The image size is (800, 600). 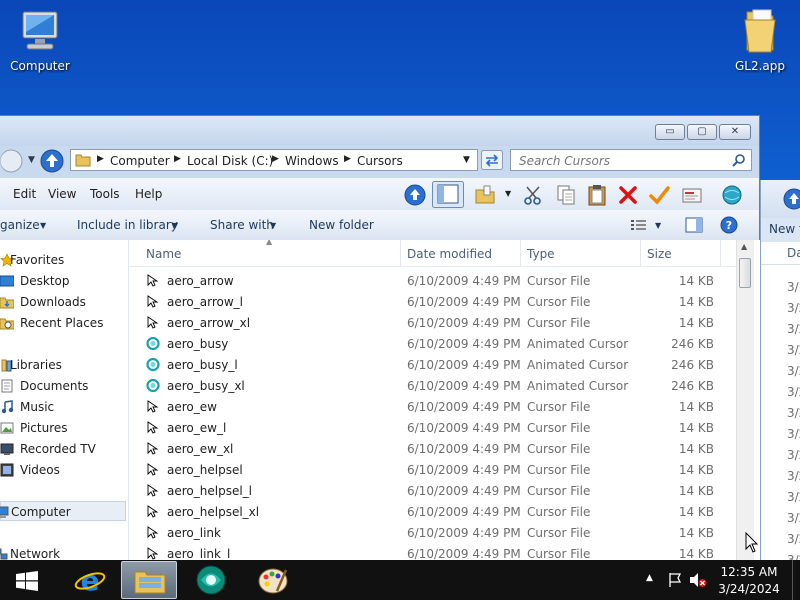 I want to click on paste-icon, so click(x=597, y=195).